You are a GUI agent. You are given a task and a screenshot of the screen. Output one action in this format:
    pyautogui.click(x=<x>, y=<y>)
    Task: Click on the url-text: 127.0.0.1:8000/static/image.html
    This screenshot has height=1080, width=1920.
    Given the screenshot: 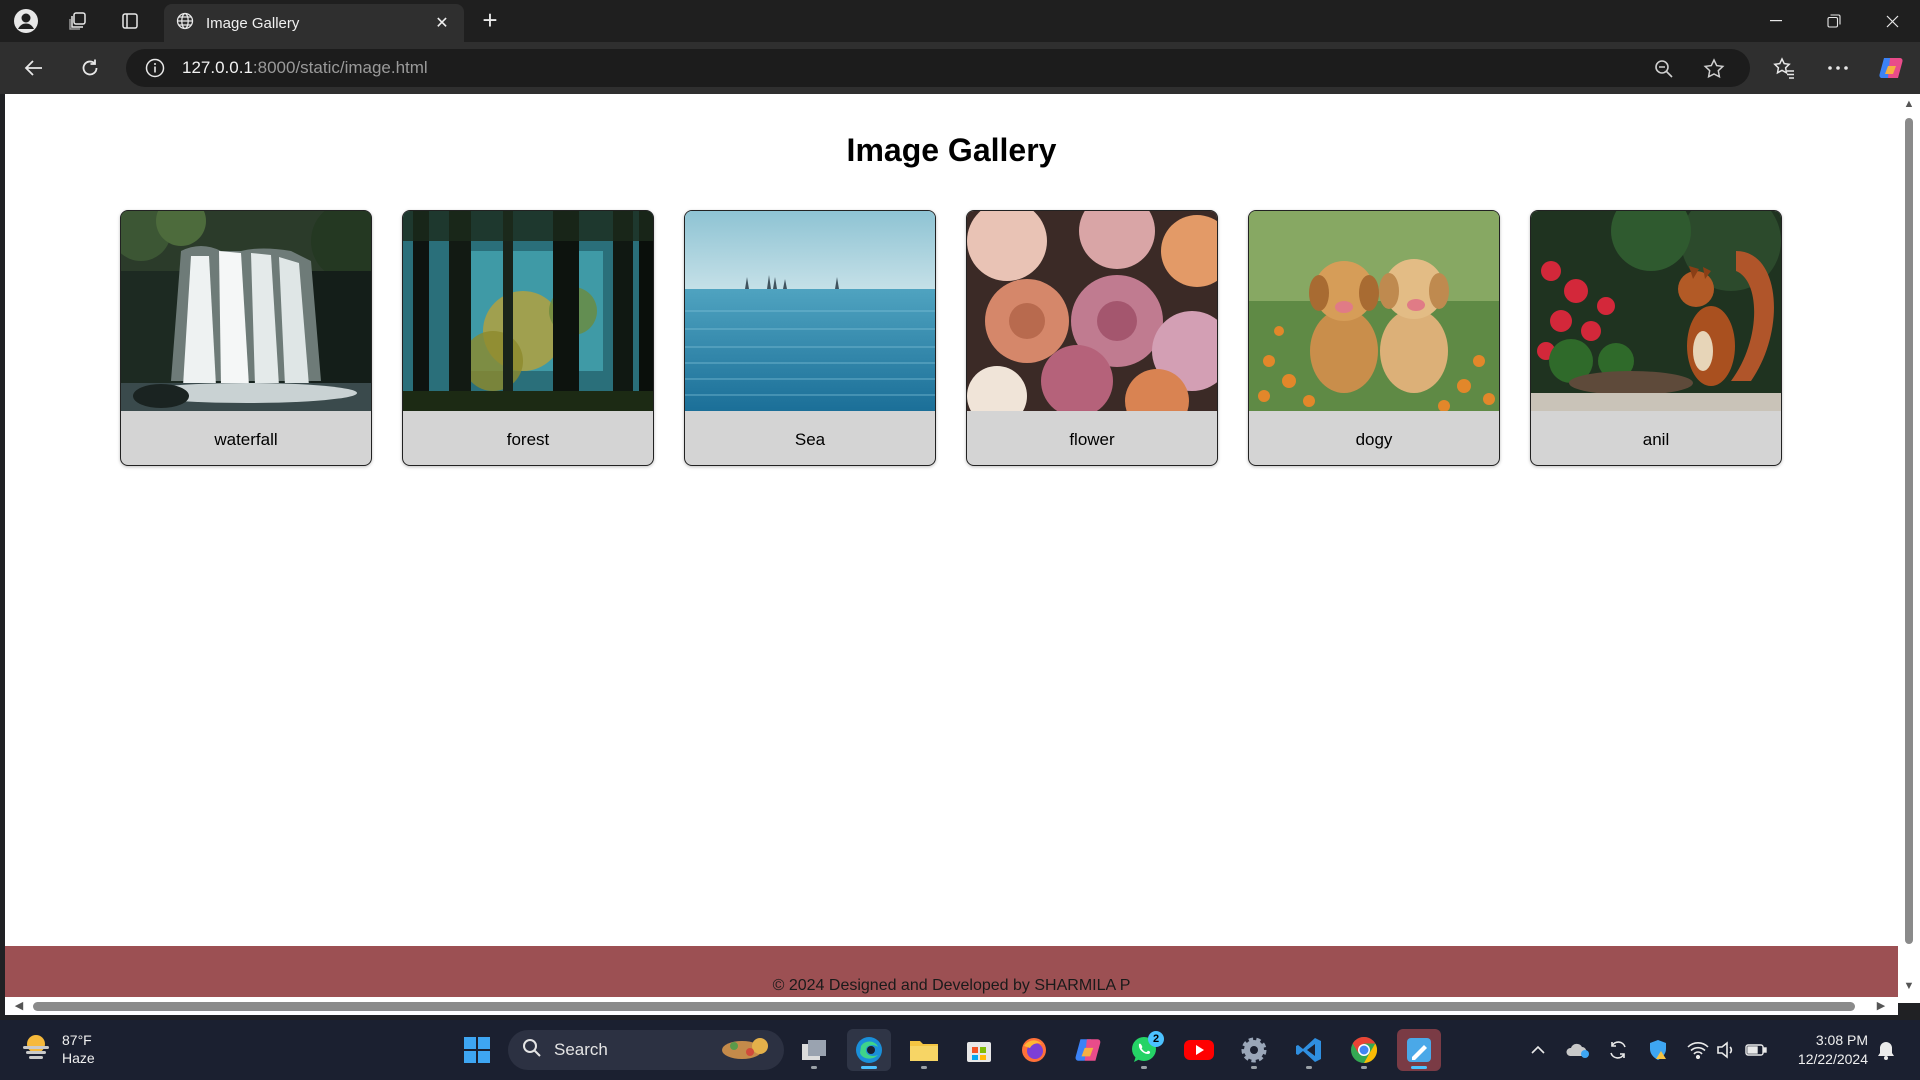 What is the action you would take?
    pyautogui.click(x=305, y=68)
    